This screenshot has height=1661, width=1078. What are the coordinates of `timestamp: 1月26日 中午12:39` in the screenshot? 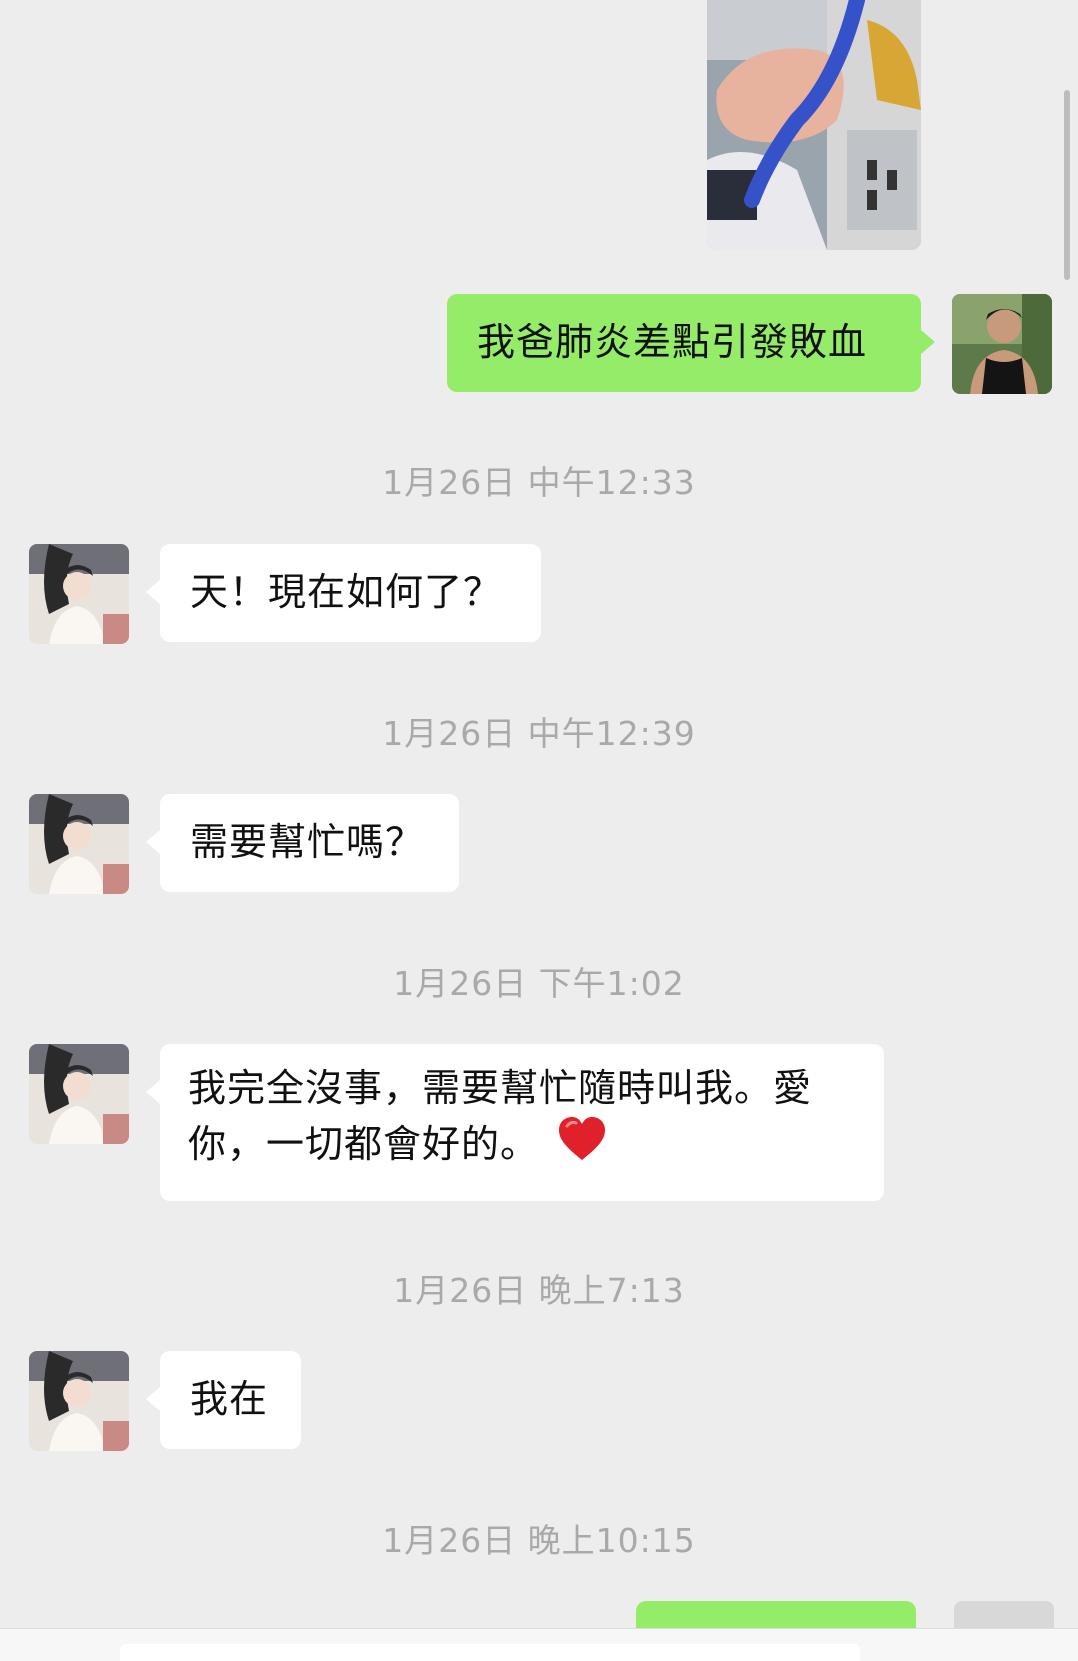 It's located at (539, 733).